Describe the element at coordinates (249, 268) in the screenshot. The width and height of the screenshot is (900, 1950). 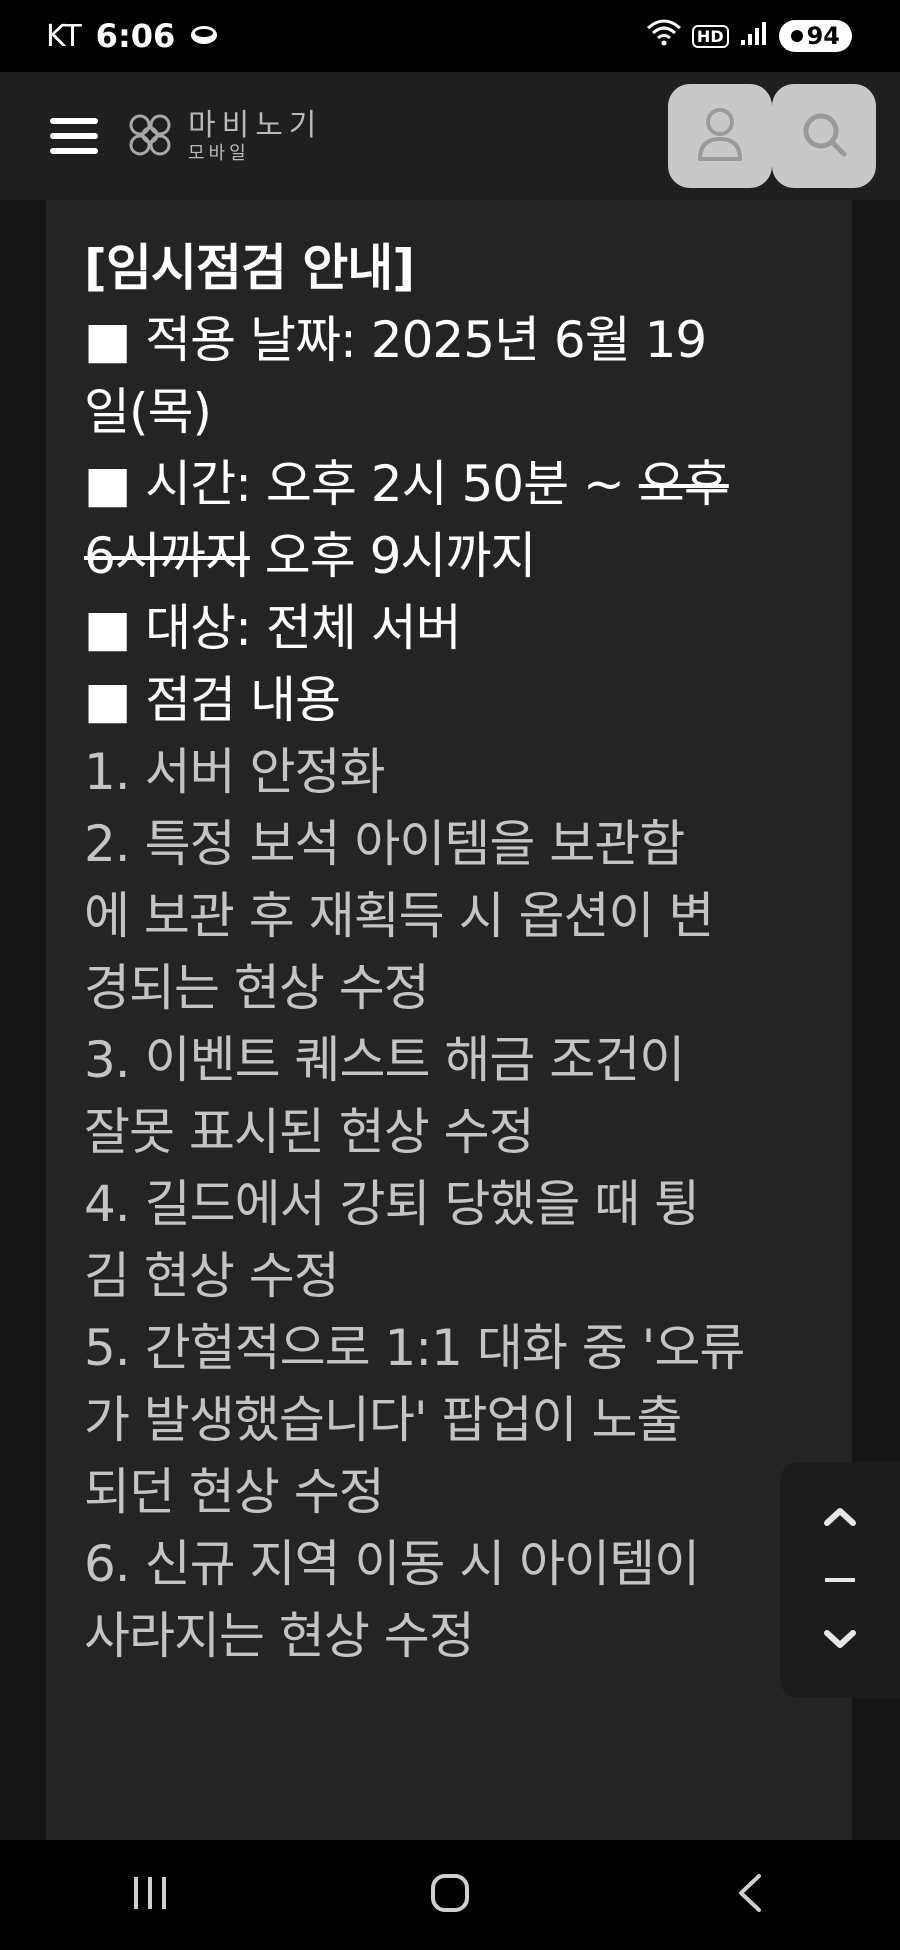
I see `notice-title: [임시점검 안내]` at that location.